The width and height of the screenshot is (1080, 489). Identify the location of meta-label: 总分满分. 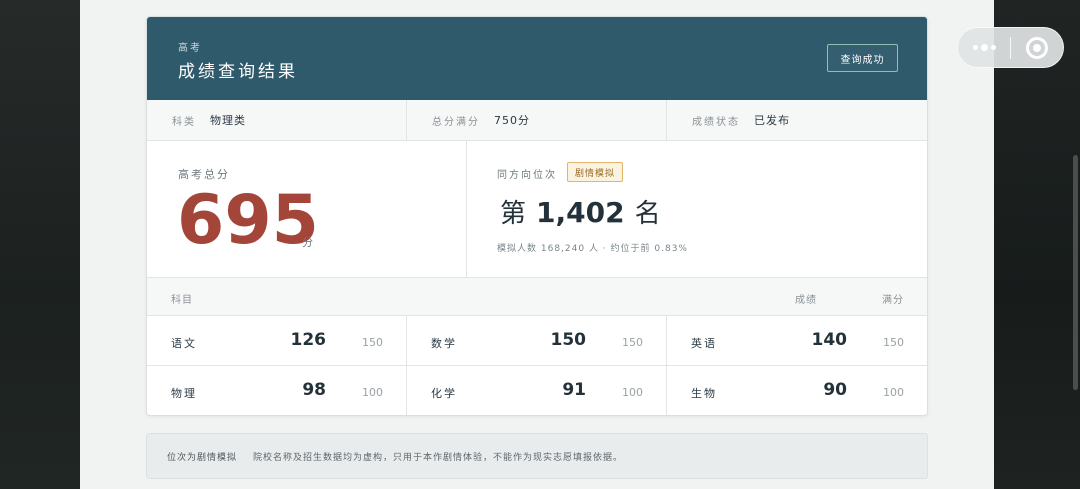
(456, 122).